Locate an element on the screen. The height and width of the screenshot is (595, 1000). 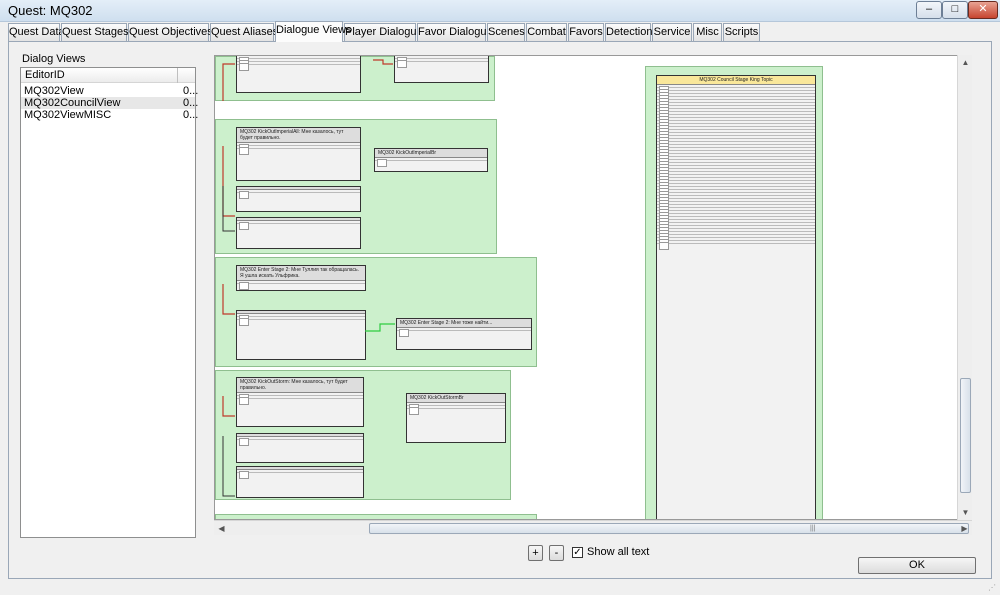
list-item-name: MQ302CouncilView is located at coordinates (72, 103).